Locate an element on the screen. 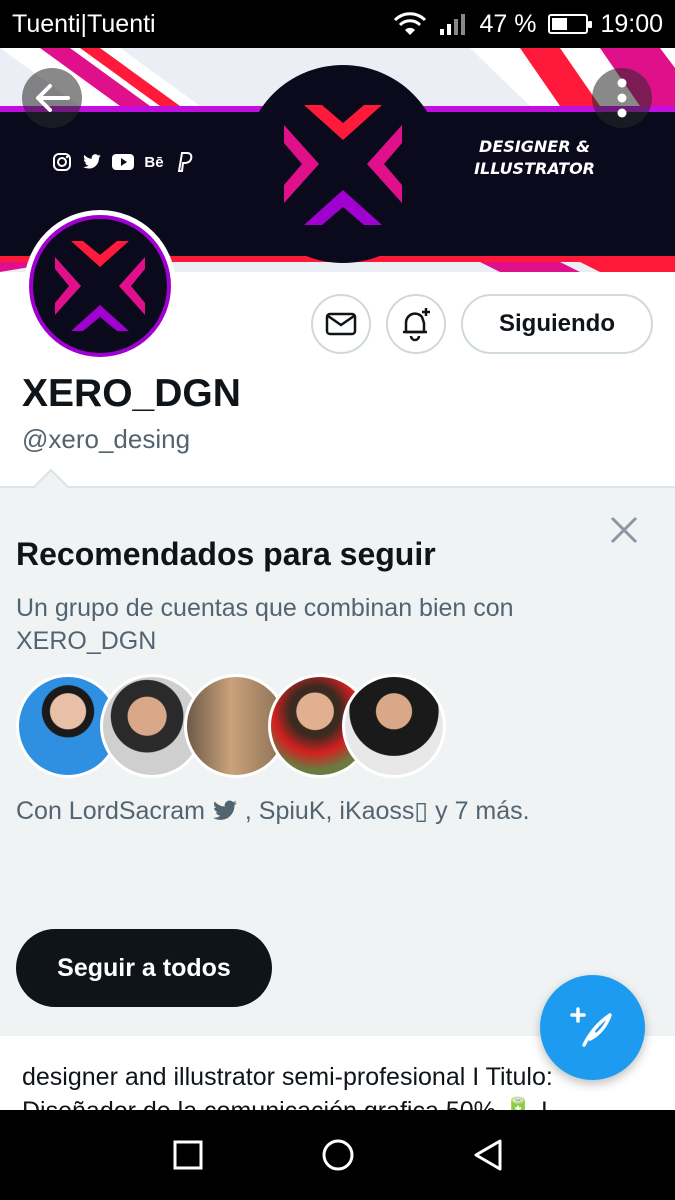  profile-avatar is located at coordinates (100, 286).